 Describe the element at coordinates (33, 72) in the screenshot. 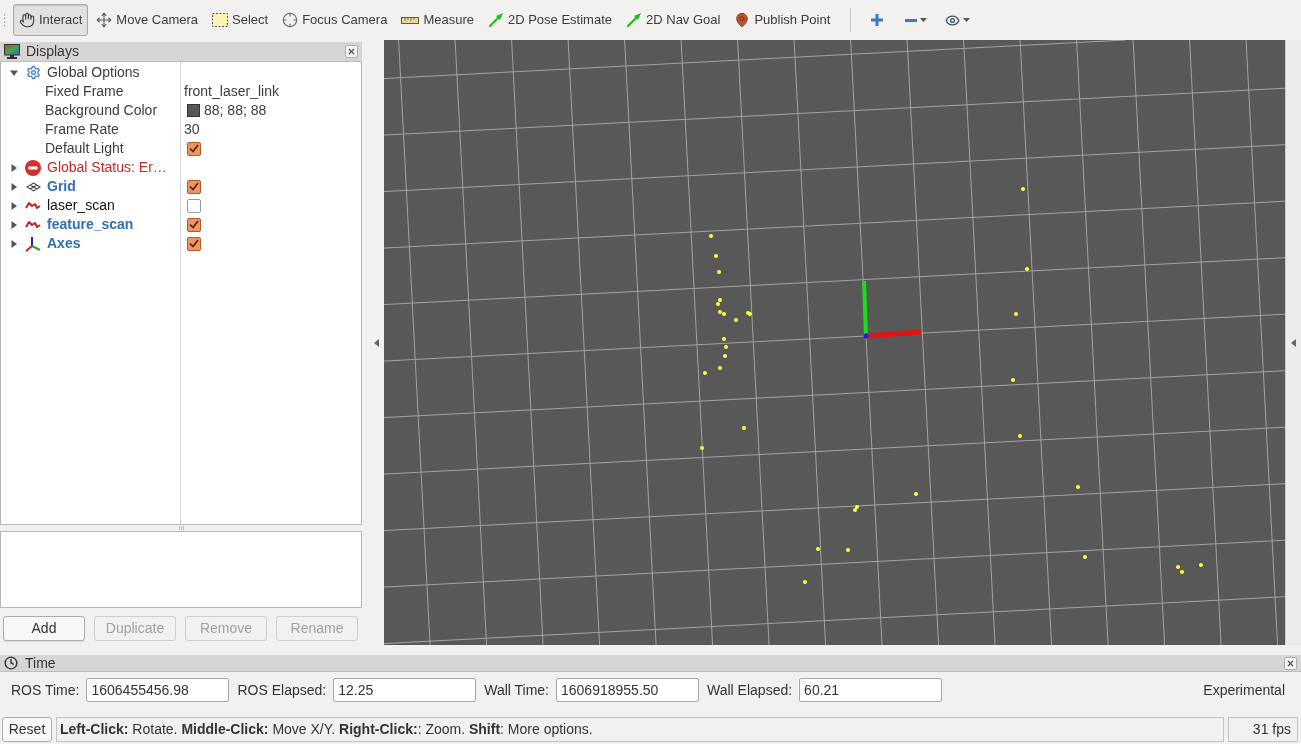

I see `gear-icon` at that location.